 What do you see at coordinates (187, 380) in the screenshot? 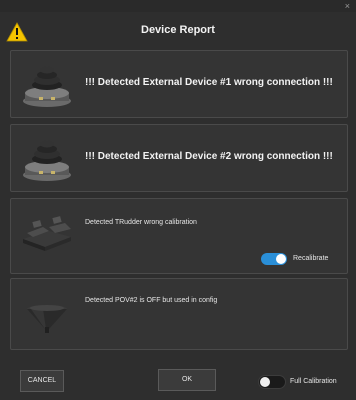
I see `ok-button: OK` at bounding box center [187, 380].